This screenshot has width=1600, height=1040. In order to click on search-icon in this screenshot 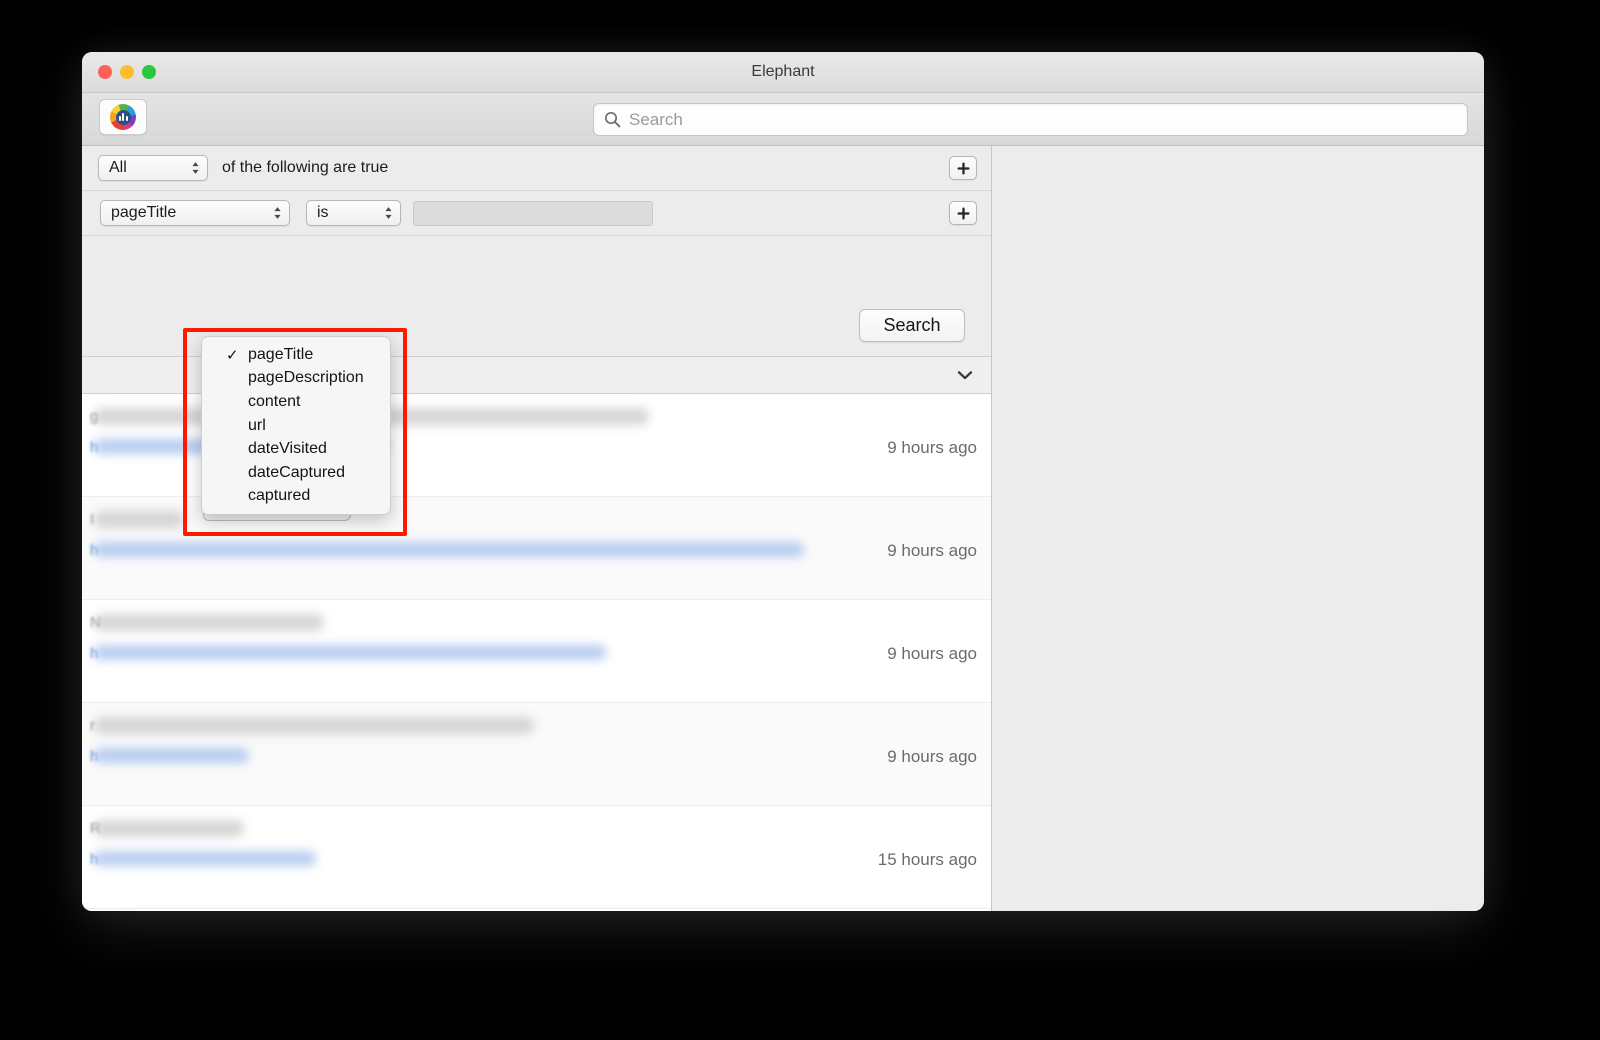, I will do `click(612, 119)`.